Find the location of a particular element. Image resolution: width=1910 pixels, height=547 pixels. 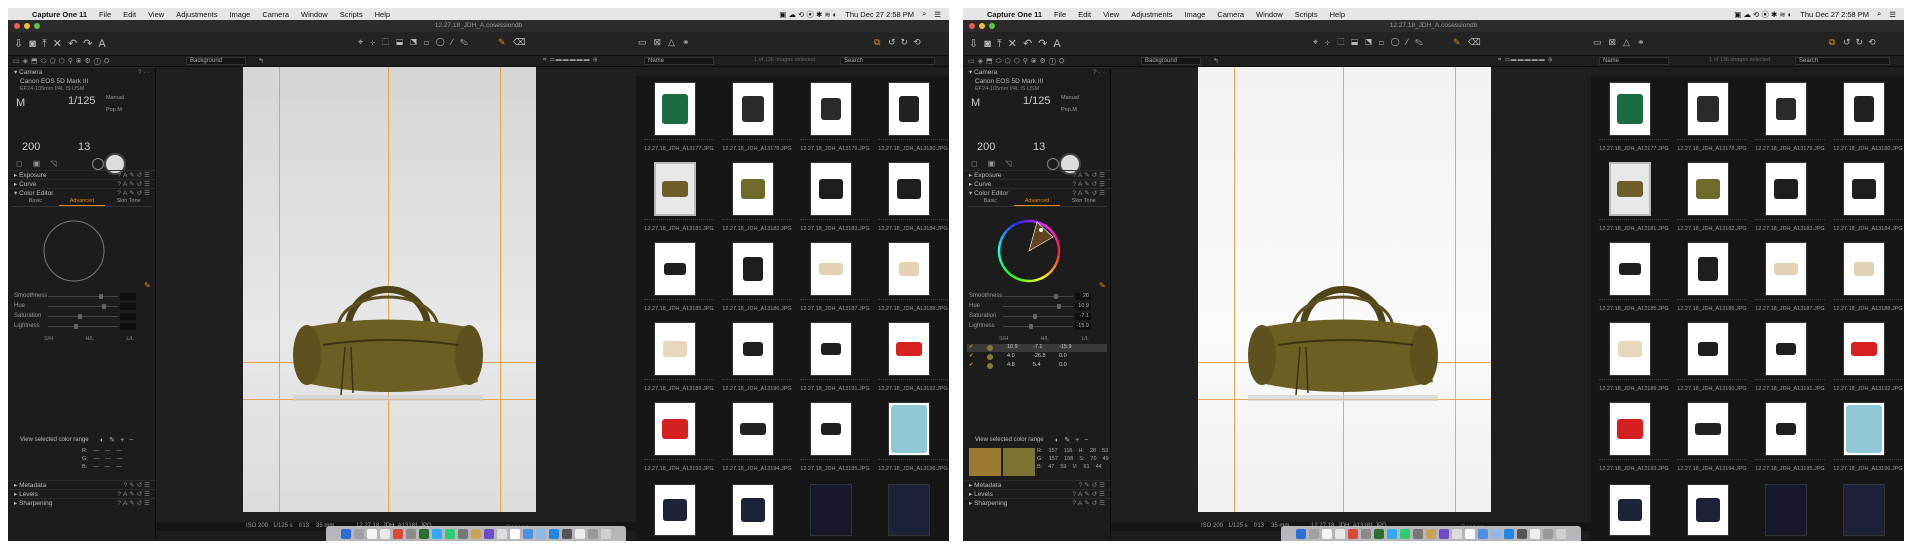

thumbnail: 12.27.18_JDH_A13189.JPG is located at coordinates (679, 360).